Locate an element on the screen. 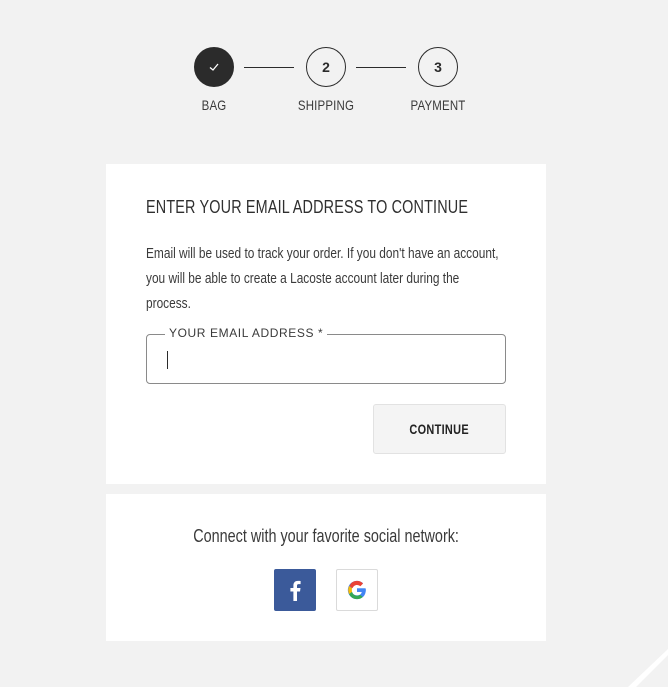  step-bag-label: BAG is located at coordinates (214, 105).